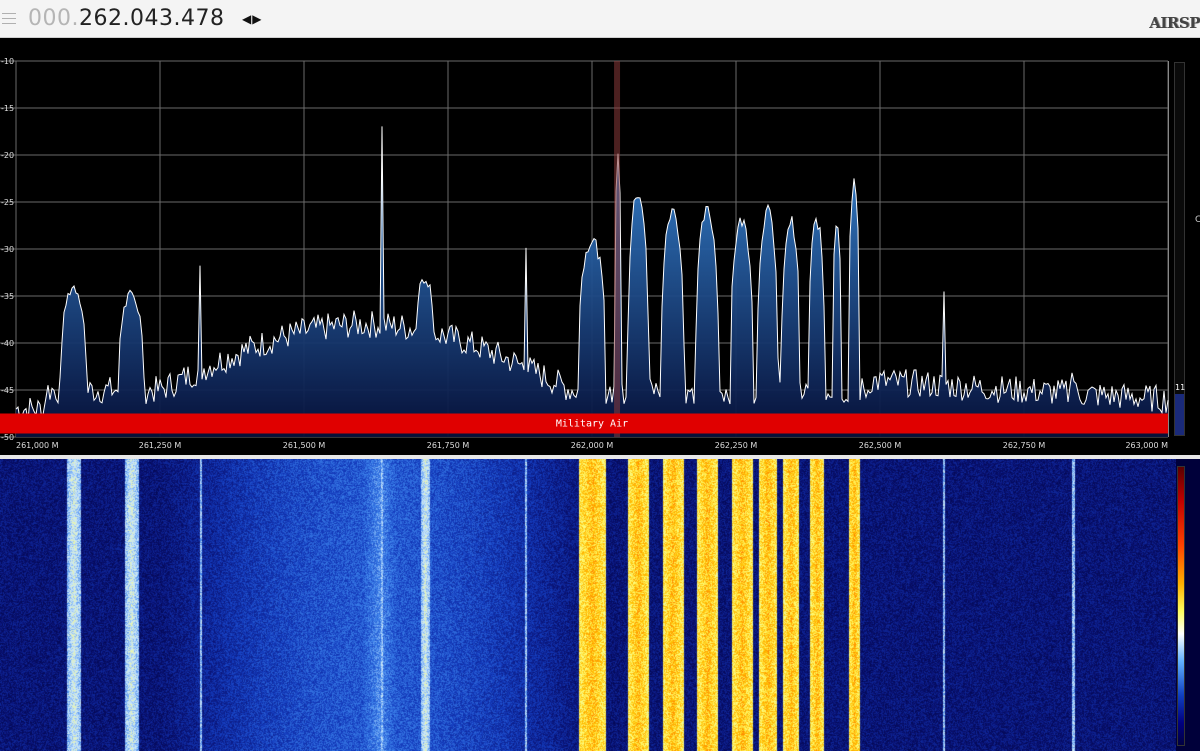 This screenshot has width=1200, height=751. Describe the element at coordinates (1174, 23) in the screenshot. I see `airspy-logo: AIRSP` at that location.